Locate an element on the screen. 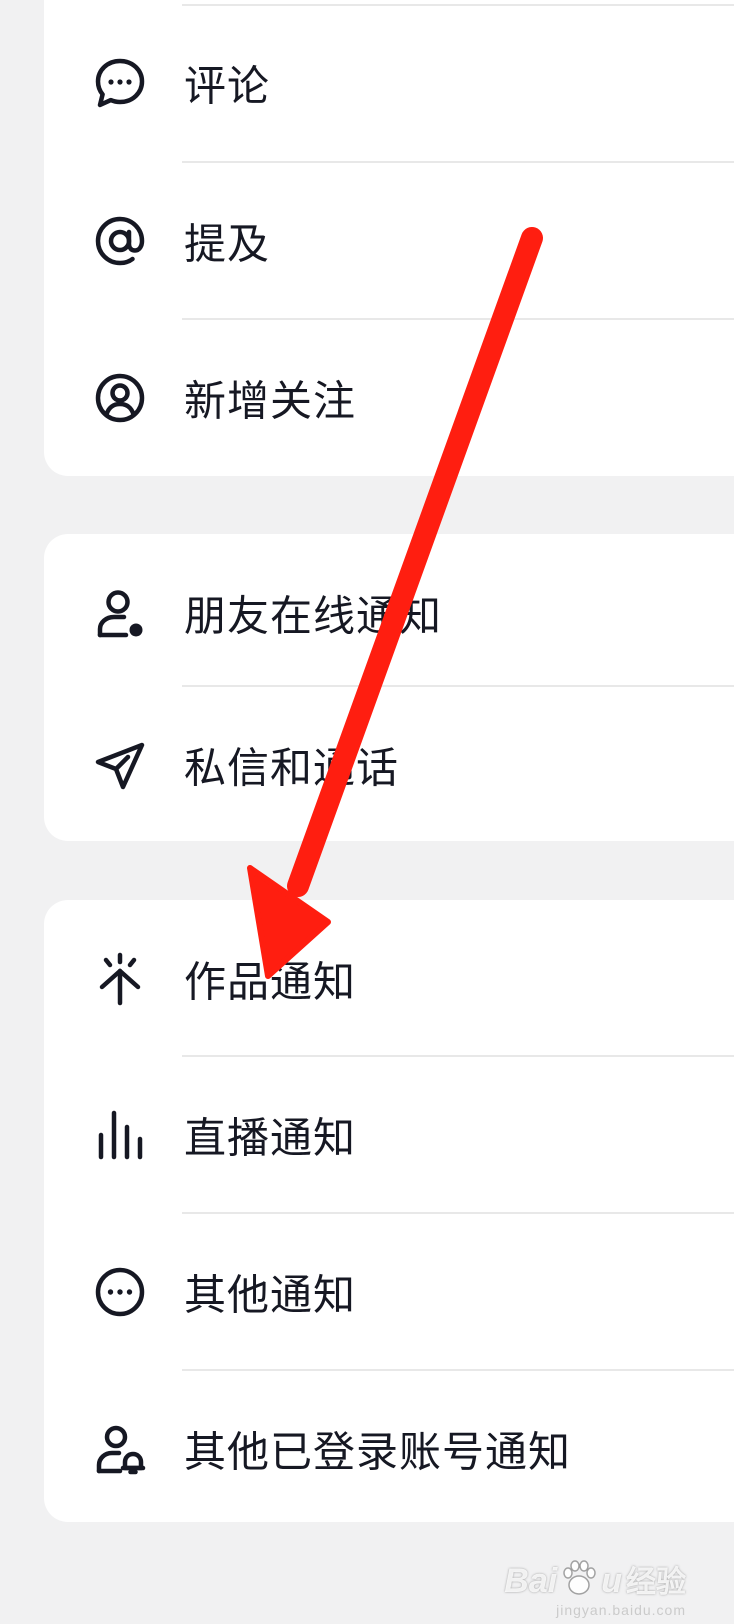 The width and height of the screenshot is (734, 1624). setting-label-other-accounts: 其他已登录账号通知 is located at coordinates (378, 1451).